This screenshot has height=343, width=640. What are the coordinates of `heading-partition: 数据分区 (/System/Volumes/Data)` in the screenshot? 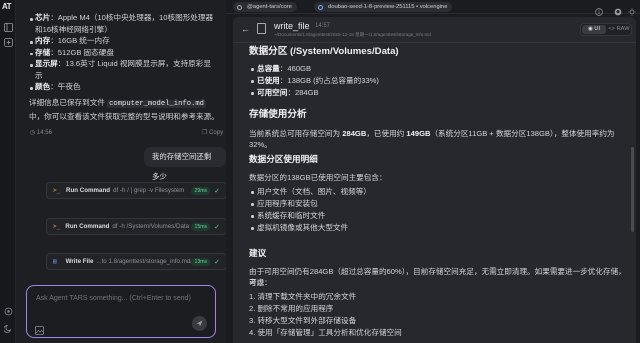 It's located at (324, 51).